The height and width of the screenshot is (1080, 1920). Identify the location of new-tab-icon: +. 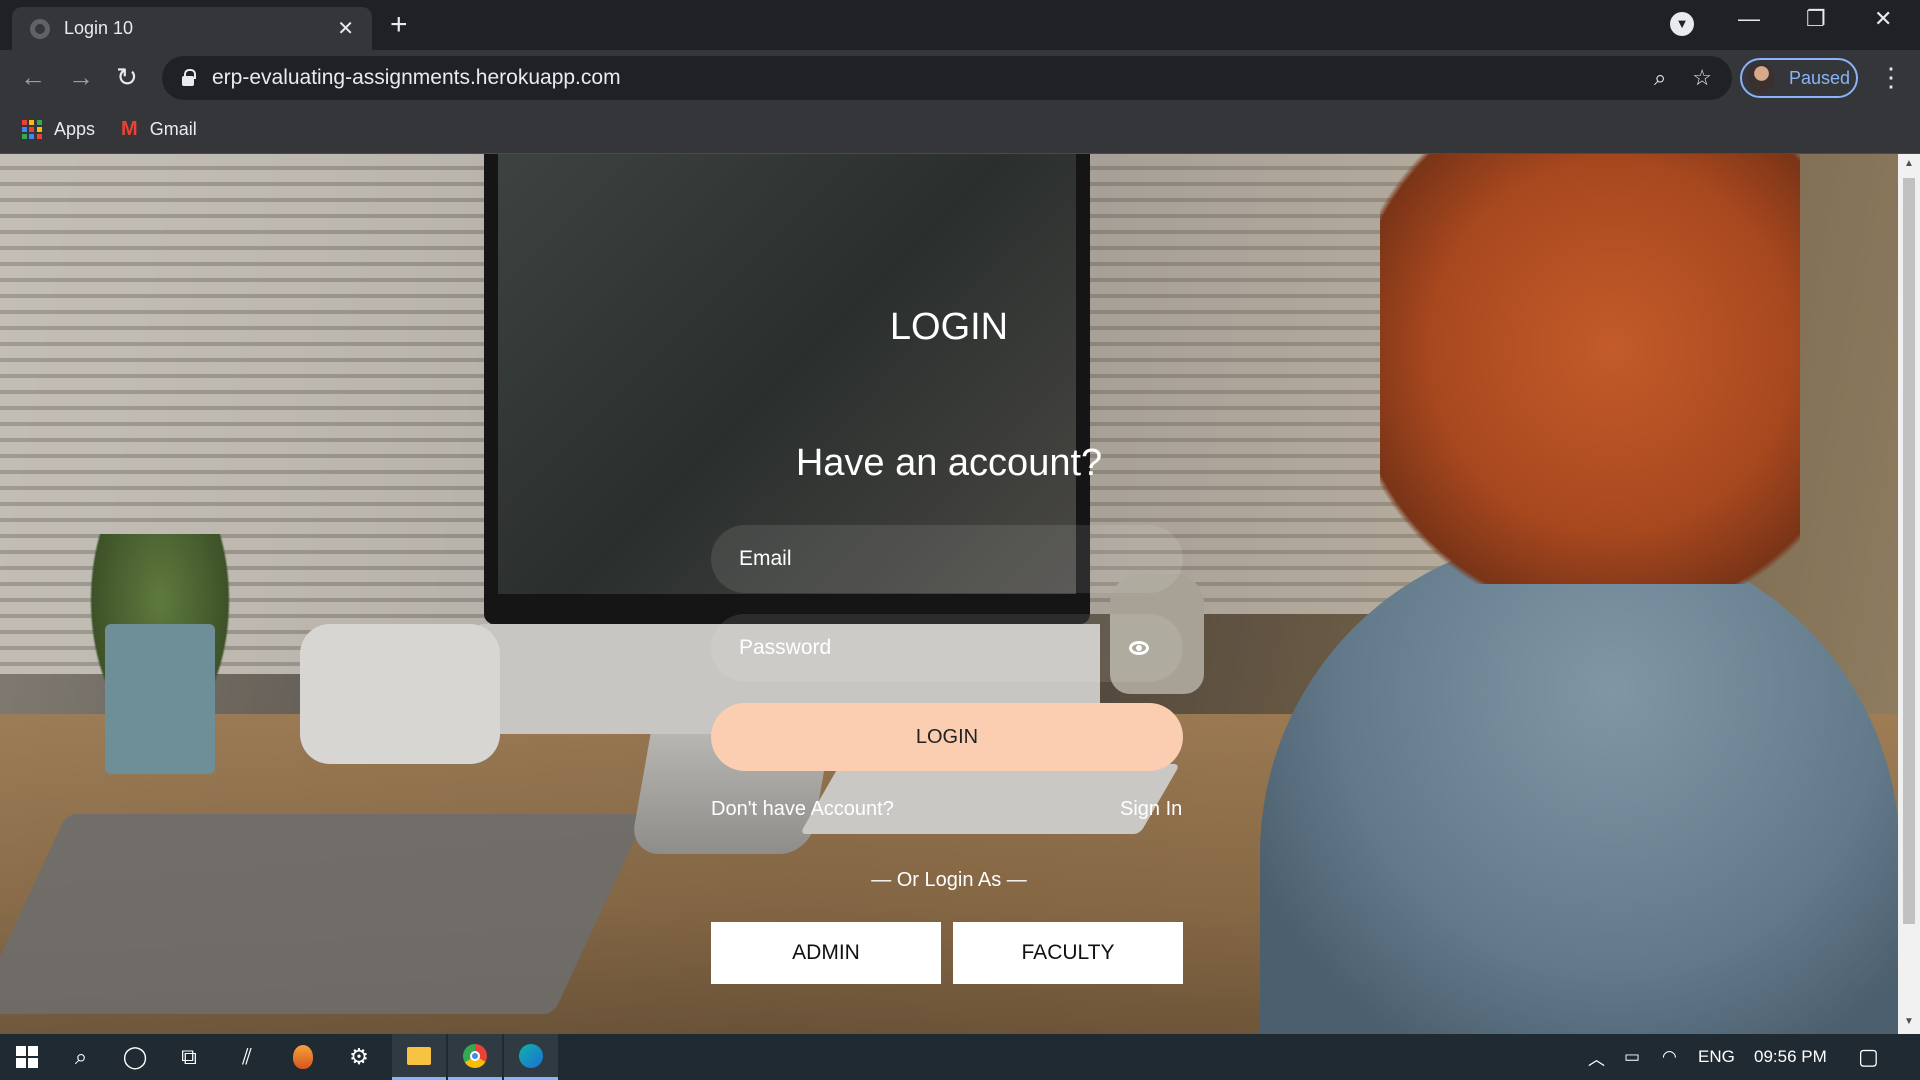
(399, 25).